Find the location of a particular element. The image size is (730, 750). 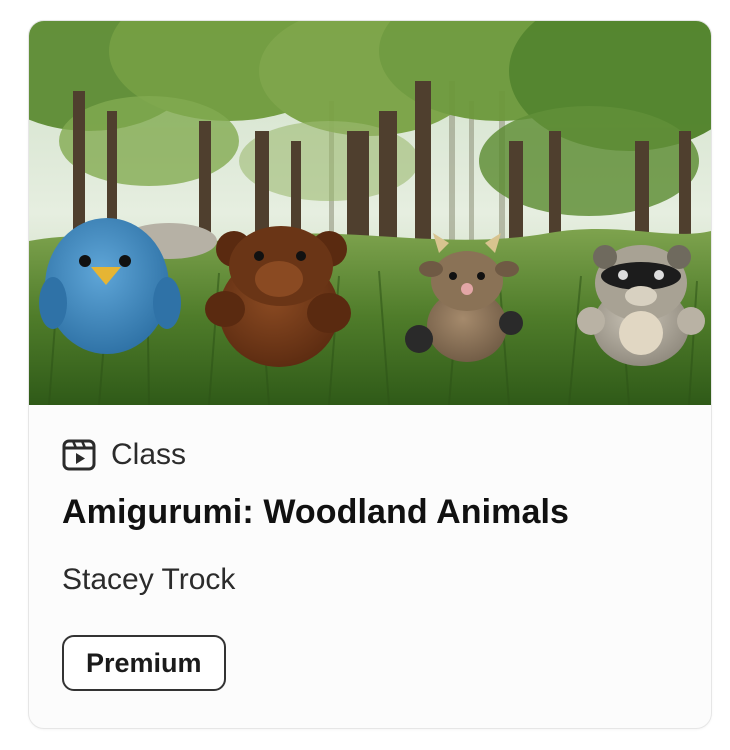

content-type-row: Class is located at coordinates (123, 455).